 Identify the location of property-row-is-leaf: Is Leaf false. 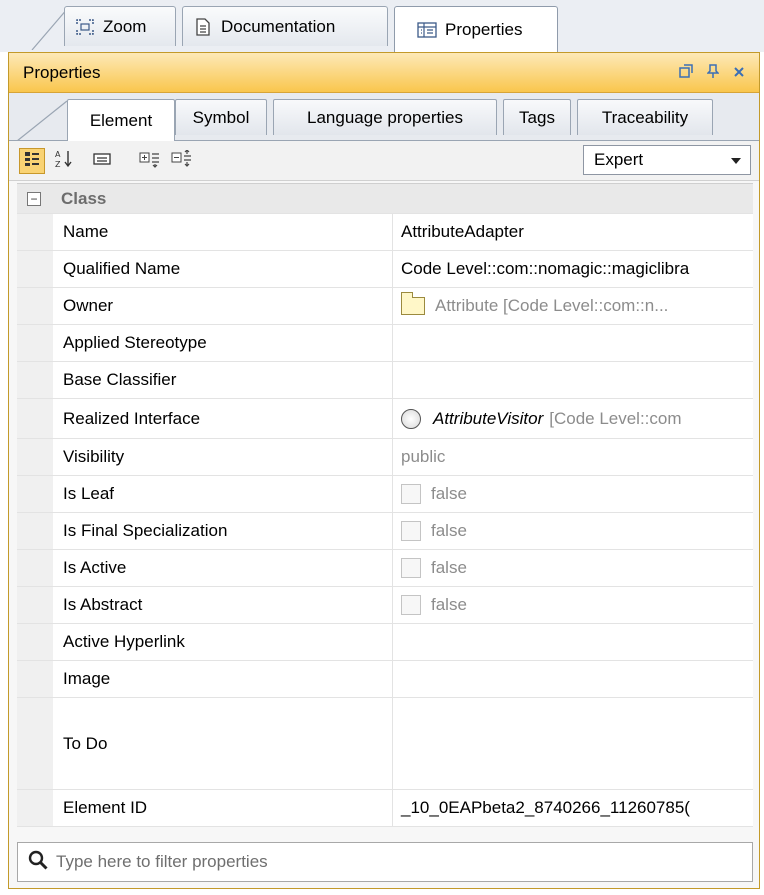
(385, 494).